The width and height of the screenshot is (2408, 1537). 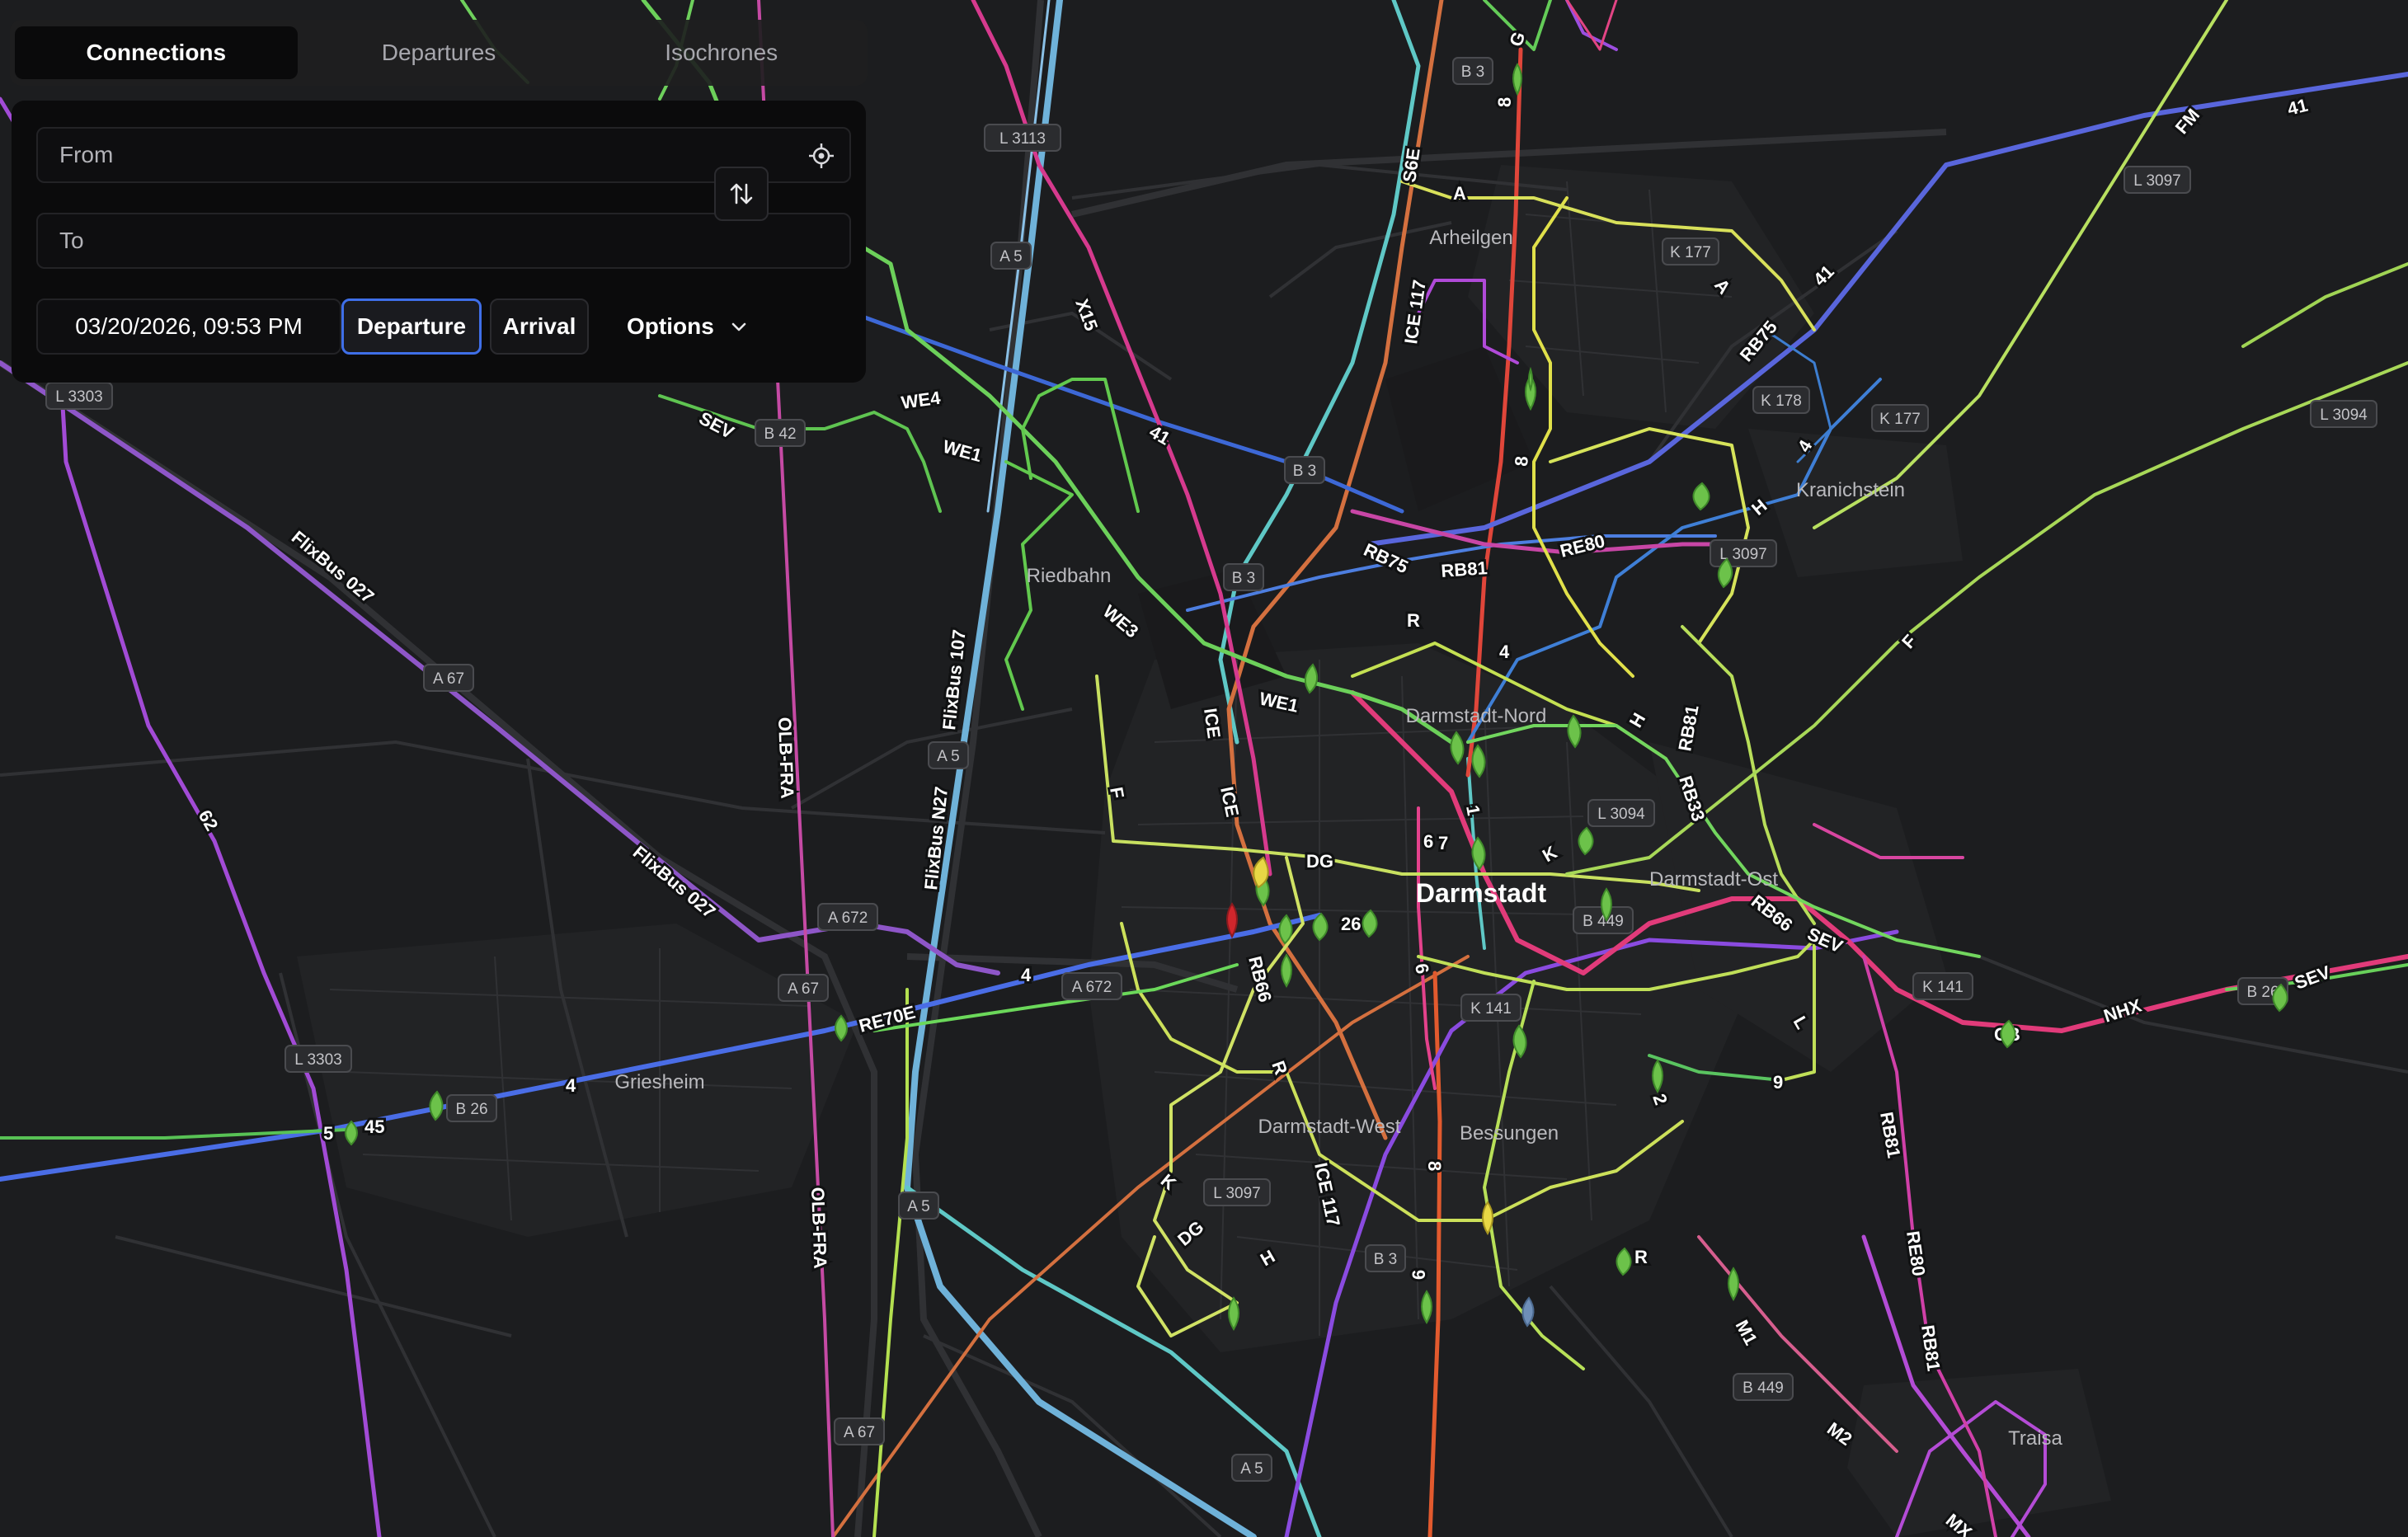 What do you see at coordinates (722, 53) in the screenshot?
I see `tab-isochrones: Isochrones` at bounding box center [722, 53].